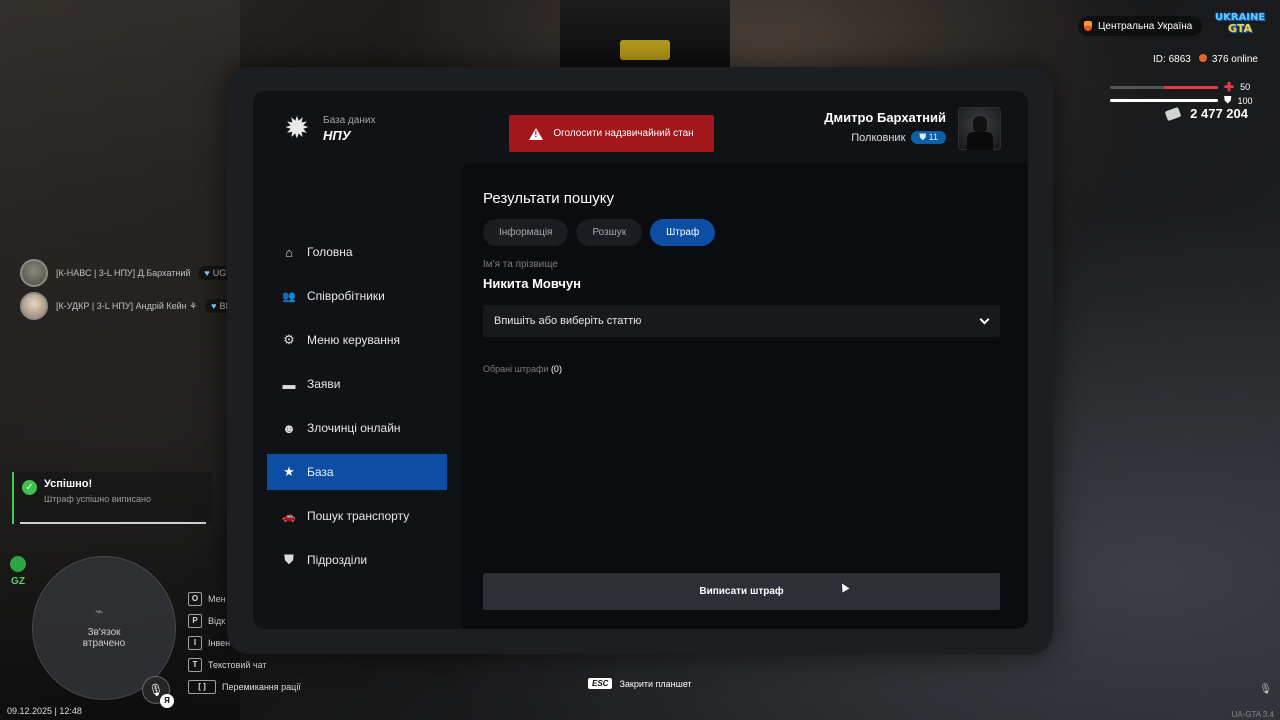 The image size is (1280, 720). Describe the element at coordinates (289, 384) in the screenshot. I see `folder-icon: ▬` at that location.